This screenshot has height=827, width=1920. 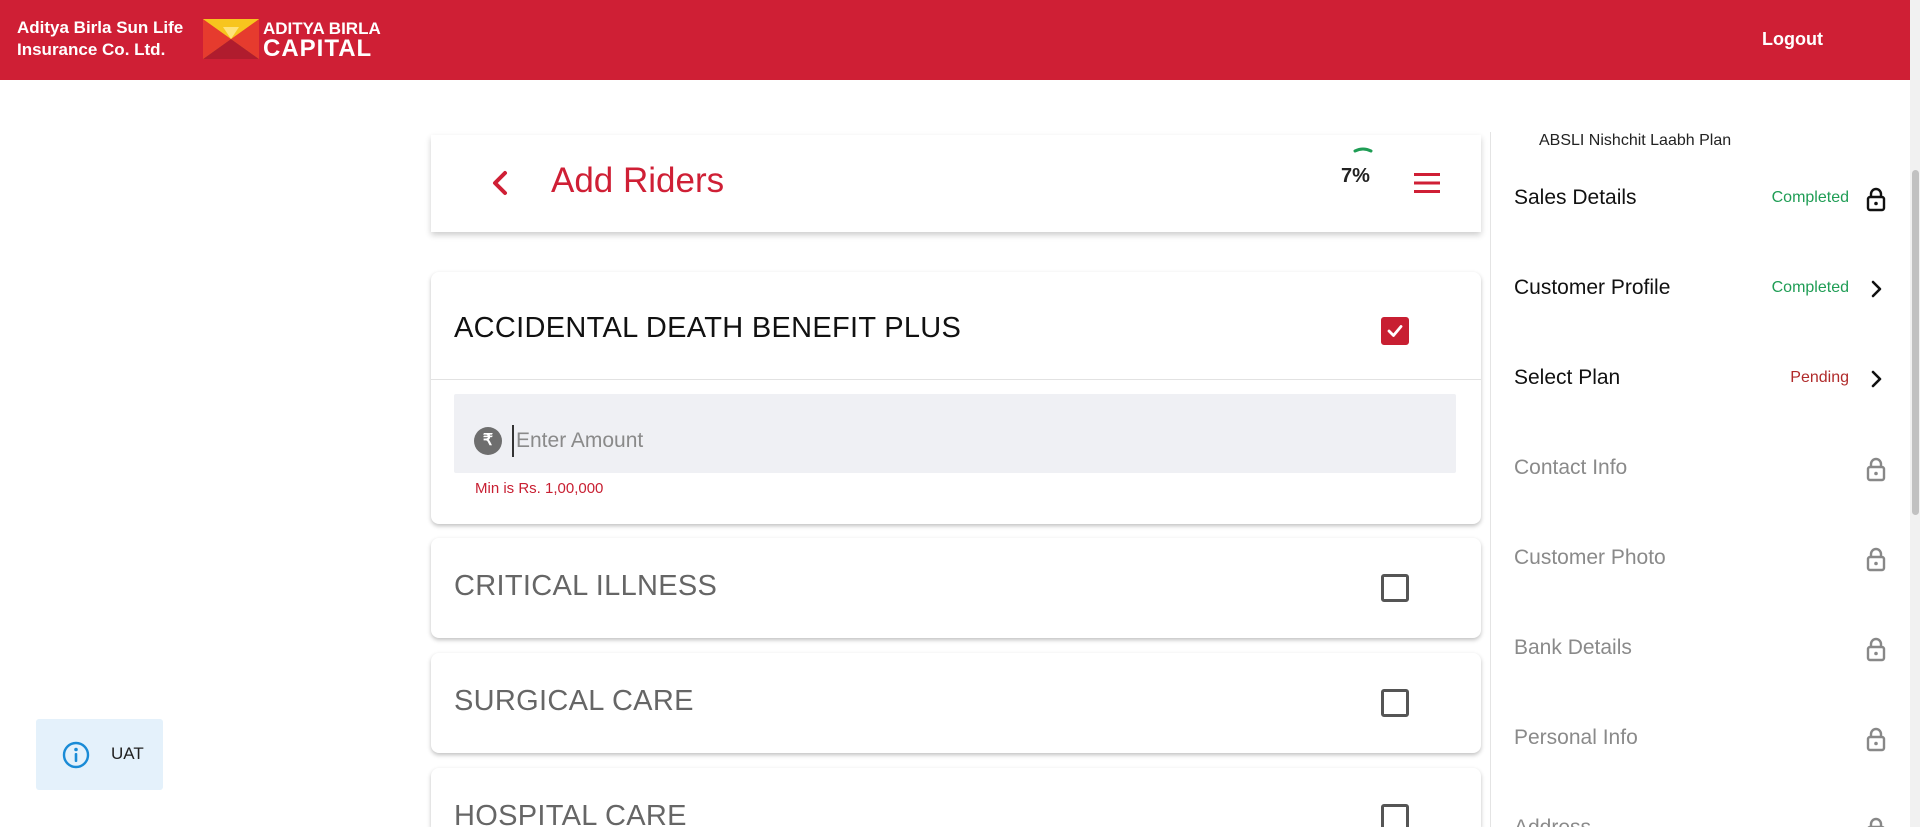 What do you see at coordinates (100, 39) in the screenshot?
I see `brand-name: Aditya Birla Sun Life Insurance Co. Ltd.` at bounding box center [100, 39].